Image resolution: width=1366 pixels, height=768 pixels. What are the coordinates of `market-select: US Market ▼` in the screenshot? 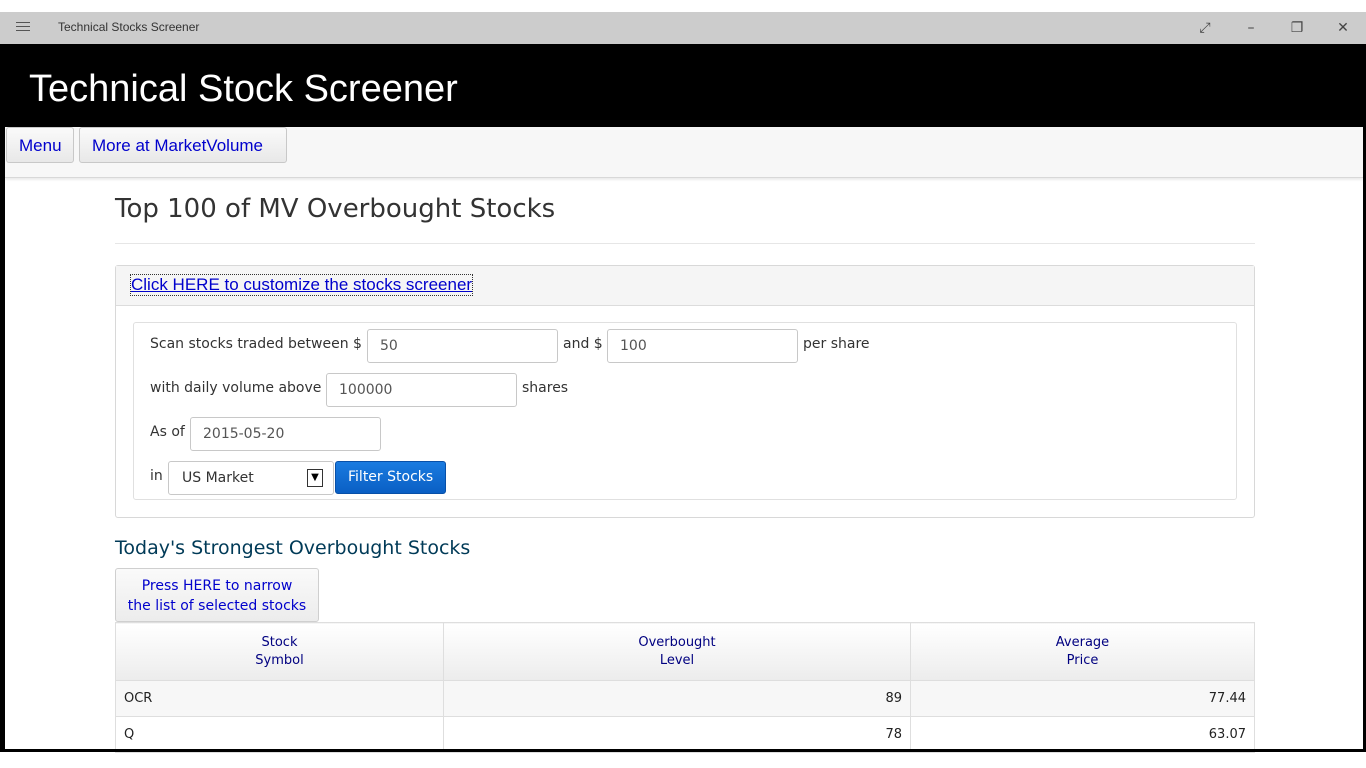 It's located at (251, 478).